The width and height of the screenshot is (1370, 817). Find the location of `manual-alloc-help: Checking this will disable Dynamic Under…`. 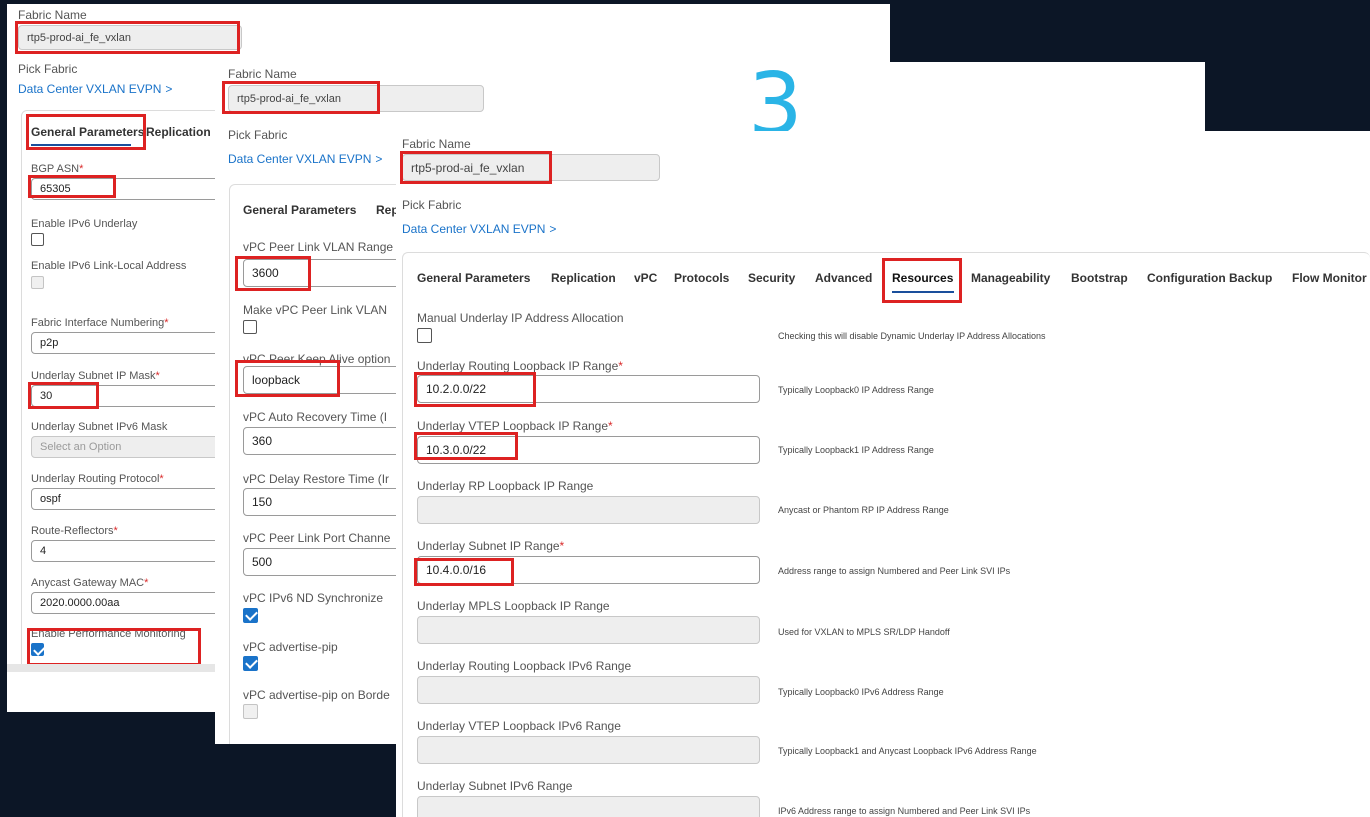

manual-alloc-help: Checking this will disable Dynamic Under… is located at coordinates (912, 336).